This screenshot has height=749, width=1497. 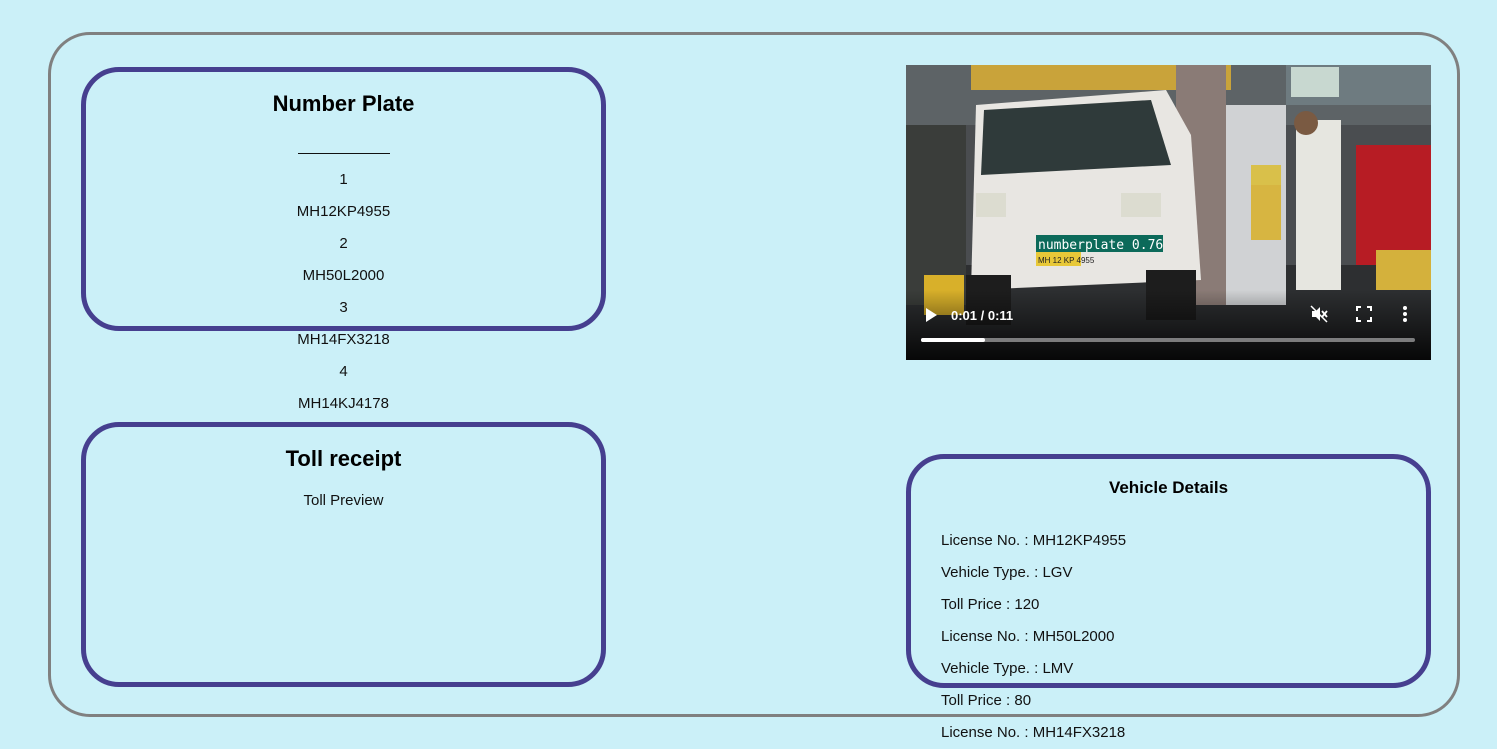 What do you see at coordinates (990, 604) in the screenshot?
I see `vehicle-detail-row: Toll Price : 120` at bounding box center [990, 604].